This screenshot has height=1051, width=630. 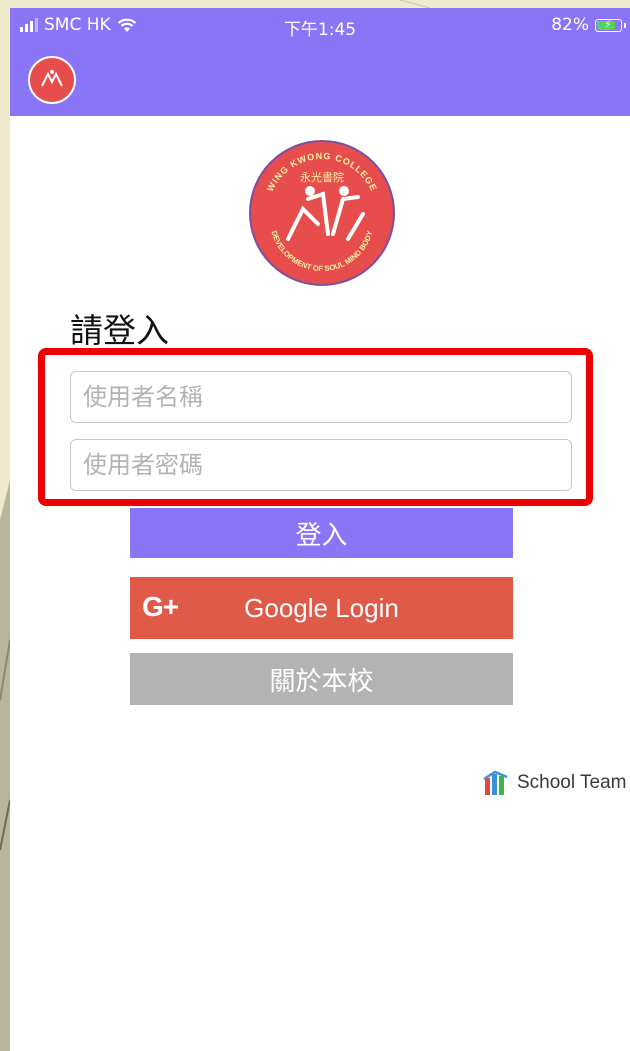 What do you see at coordinates (570, 25) in the screenshot?
I see `battery-percent: 82%` at bounding box center [570, 25].